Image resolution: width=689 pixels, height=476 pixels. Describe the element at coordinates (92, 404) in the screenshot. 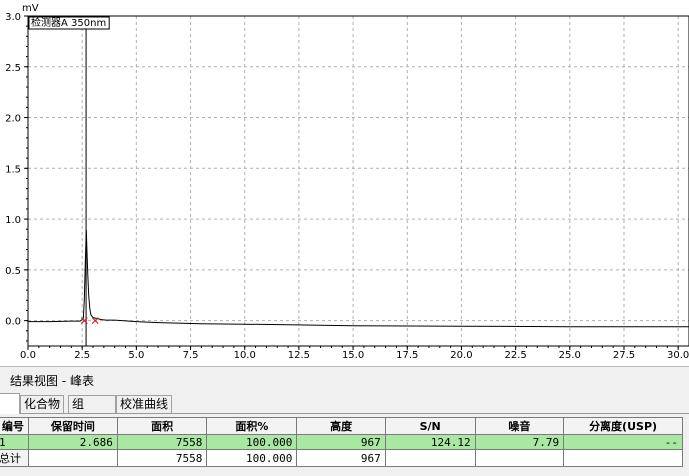

I see `tab-group: 组` at that location.